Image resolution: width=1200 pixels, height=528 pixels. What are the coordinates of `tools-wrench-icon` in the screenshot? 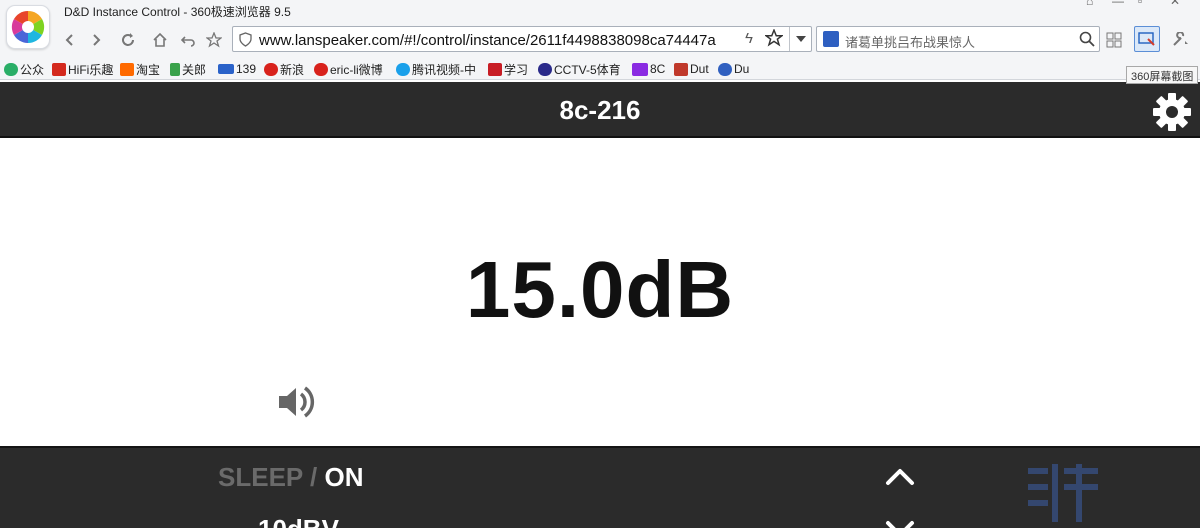 It's located at (1180, 40).